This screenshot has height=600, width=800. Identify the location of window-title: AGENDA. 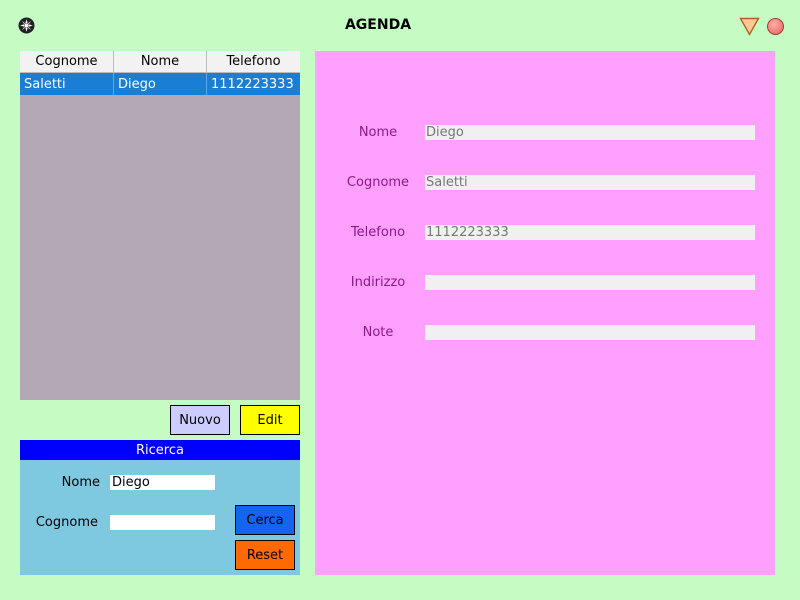
(378, 25).